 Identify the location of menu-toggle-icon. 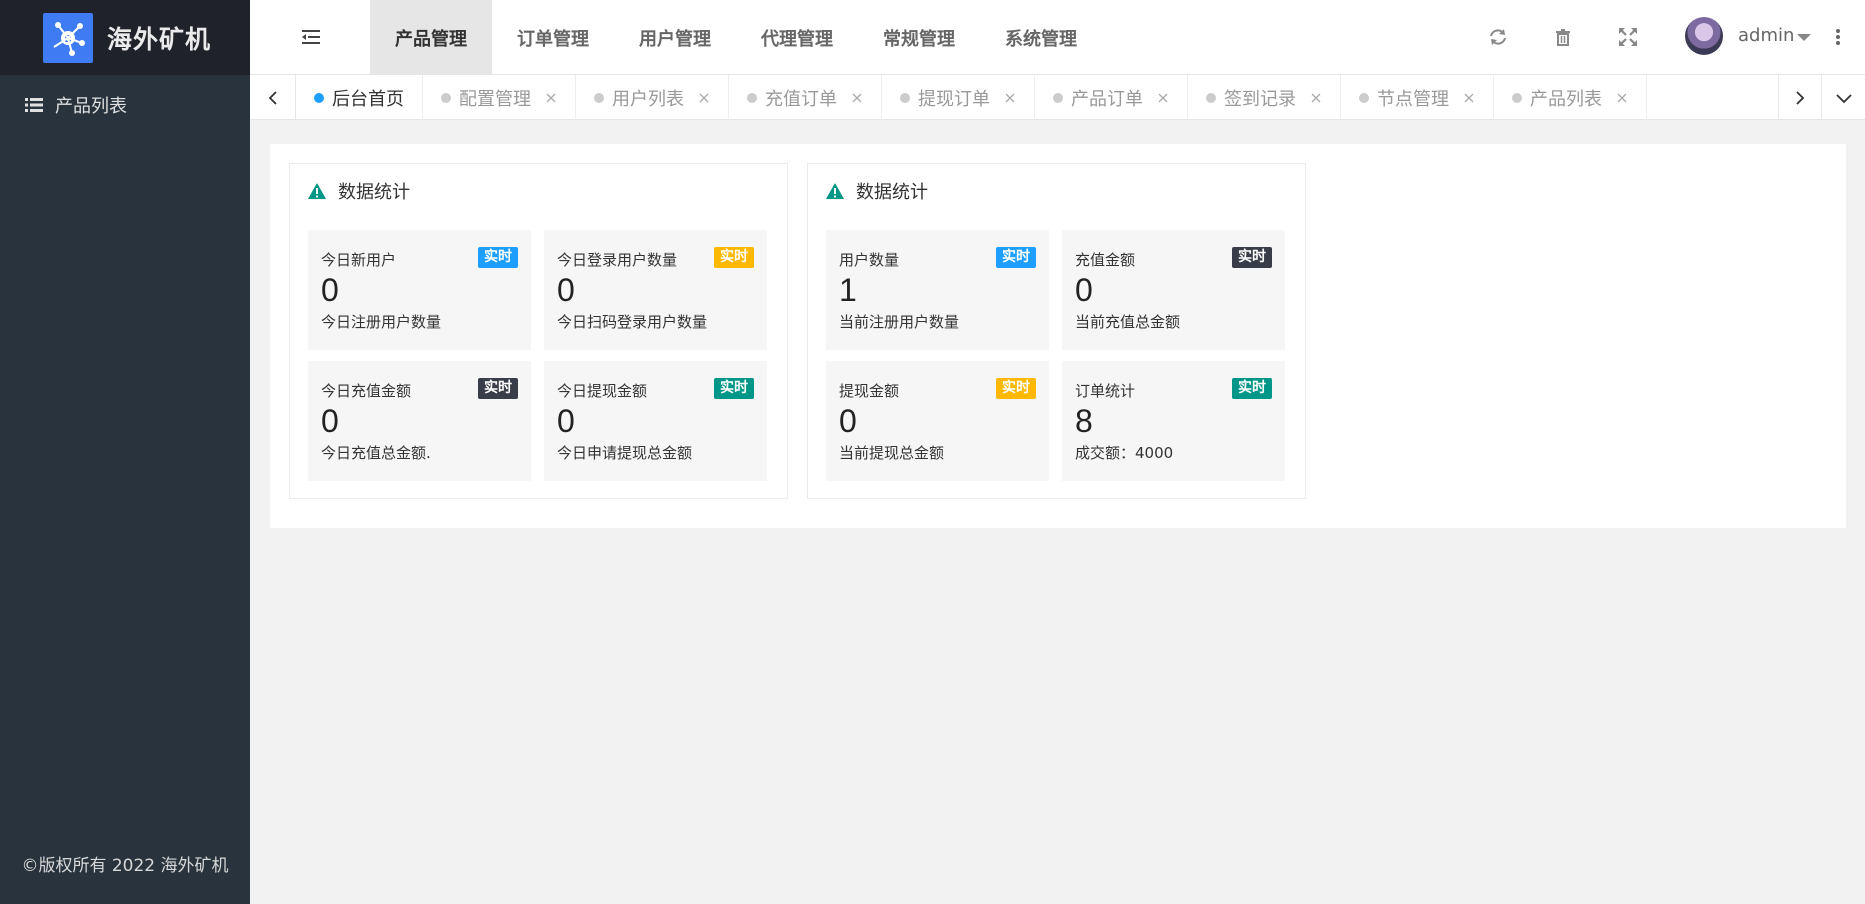
(311, 37).